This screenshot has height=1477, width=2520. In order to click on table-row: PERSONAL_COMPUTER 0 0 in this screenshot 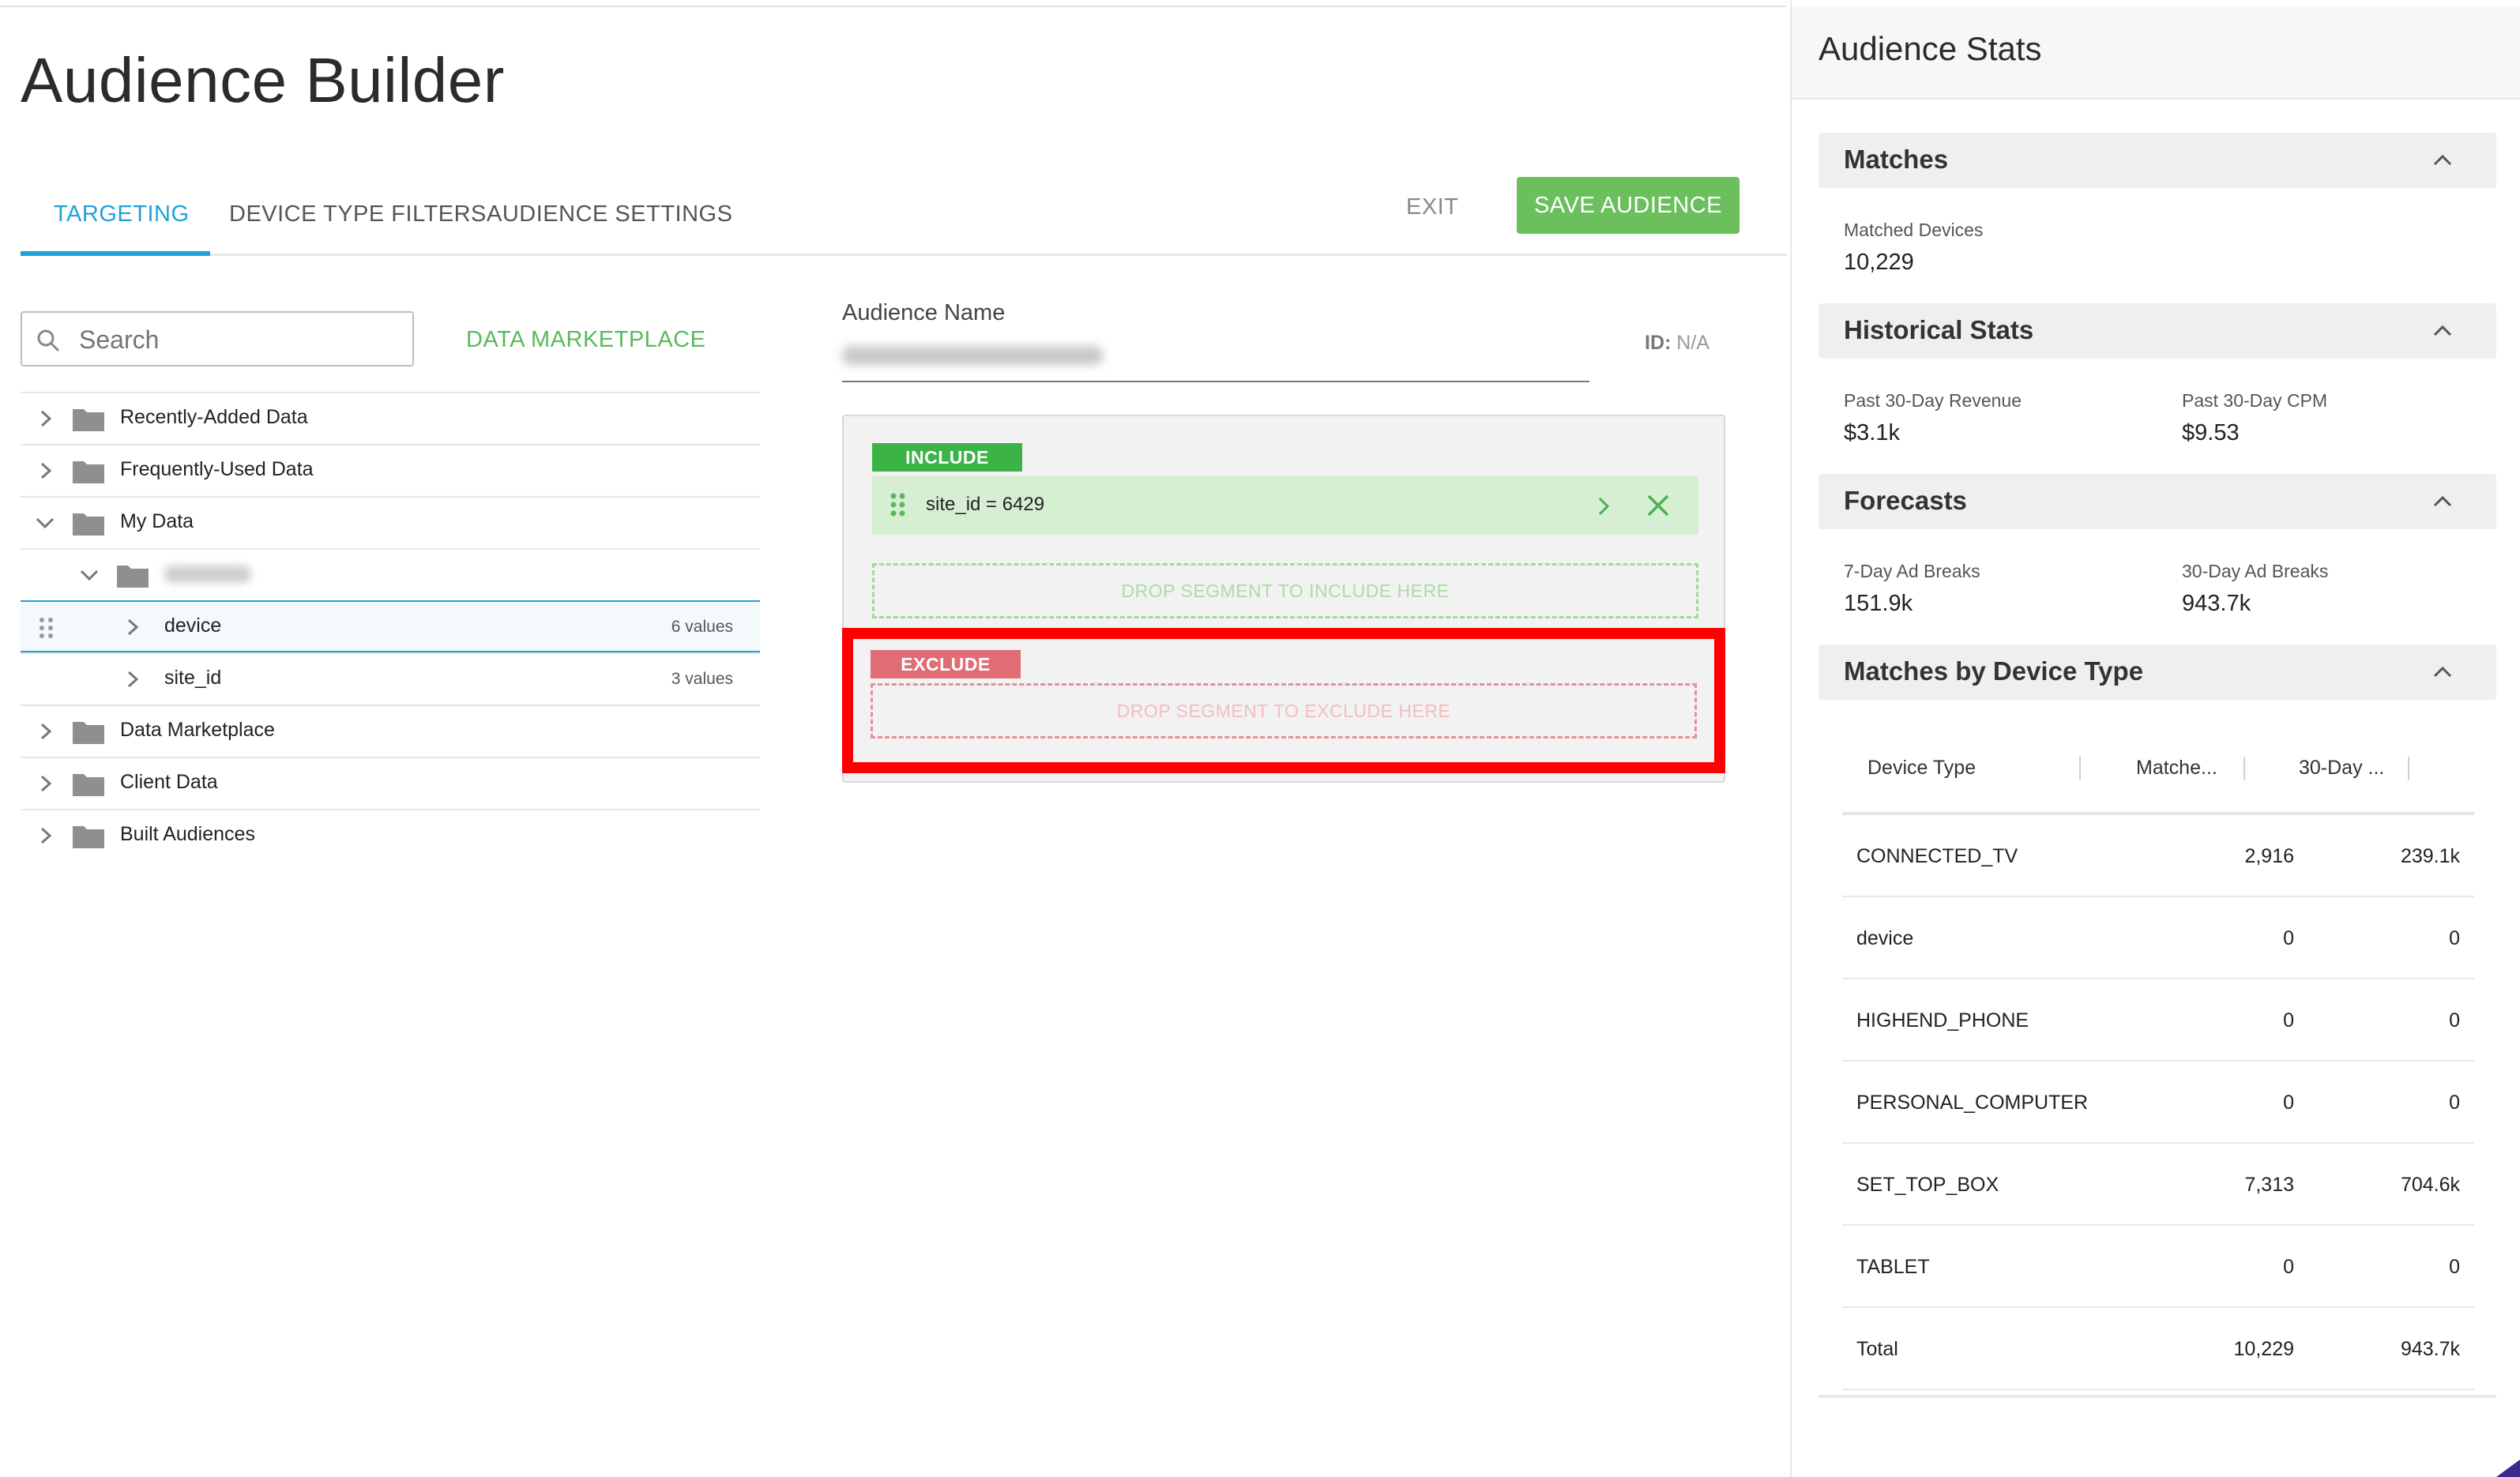, I will do `click(2158, 1103)`.